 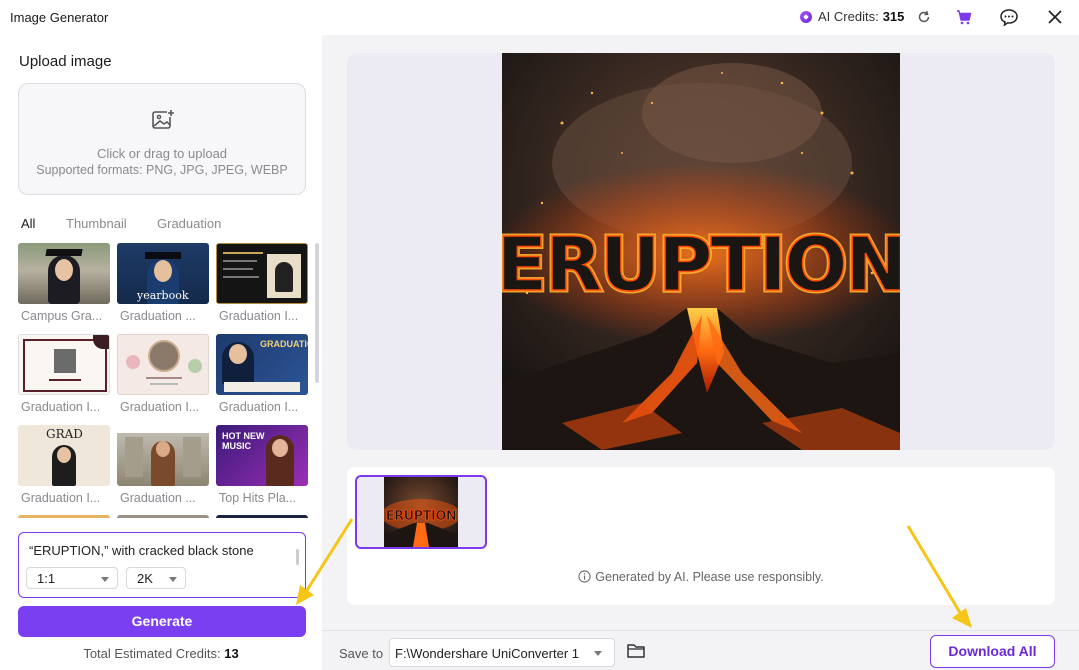 I want to click on ai-disclaimer-text: Generated by AI. Please use responsibly., so click(x=709, y=577).